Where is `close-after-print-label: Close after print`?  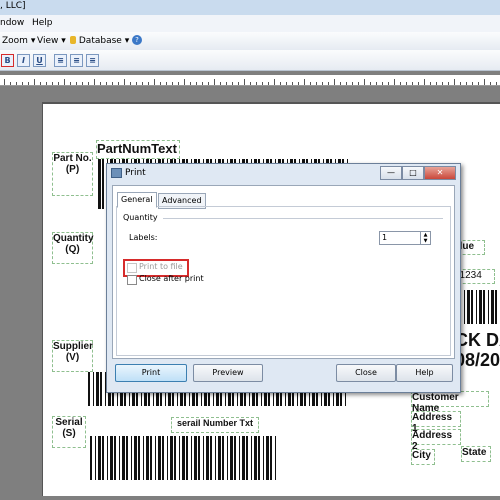 close-after-print-label: Close after print is located at coordinates (171, 278).